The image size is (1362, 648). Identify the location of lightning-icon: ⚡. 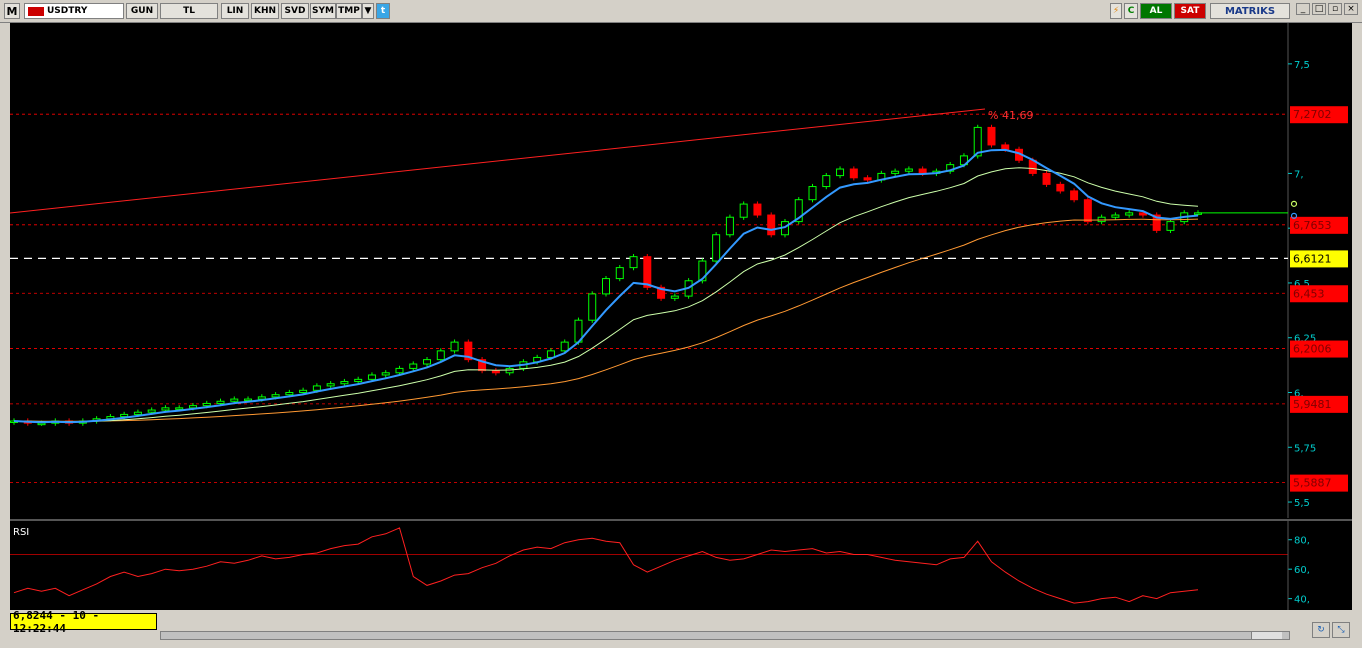
(1116, 11).